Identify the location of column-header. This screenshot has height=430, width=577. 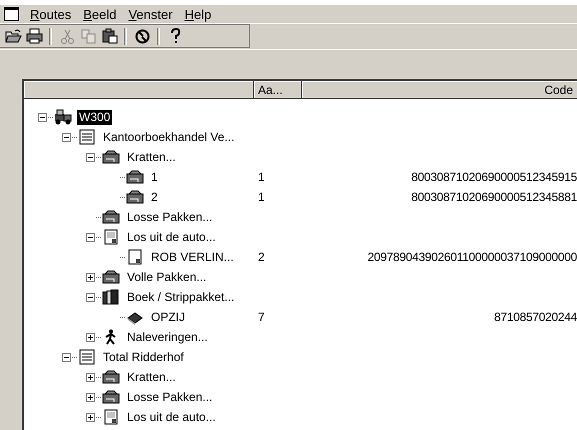
(139, 90).